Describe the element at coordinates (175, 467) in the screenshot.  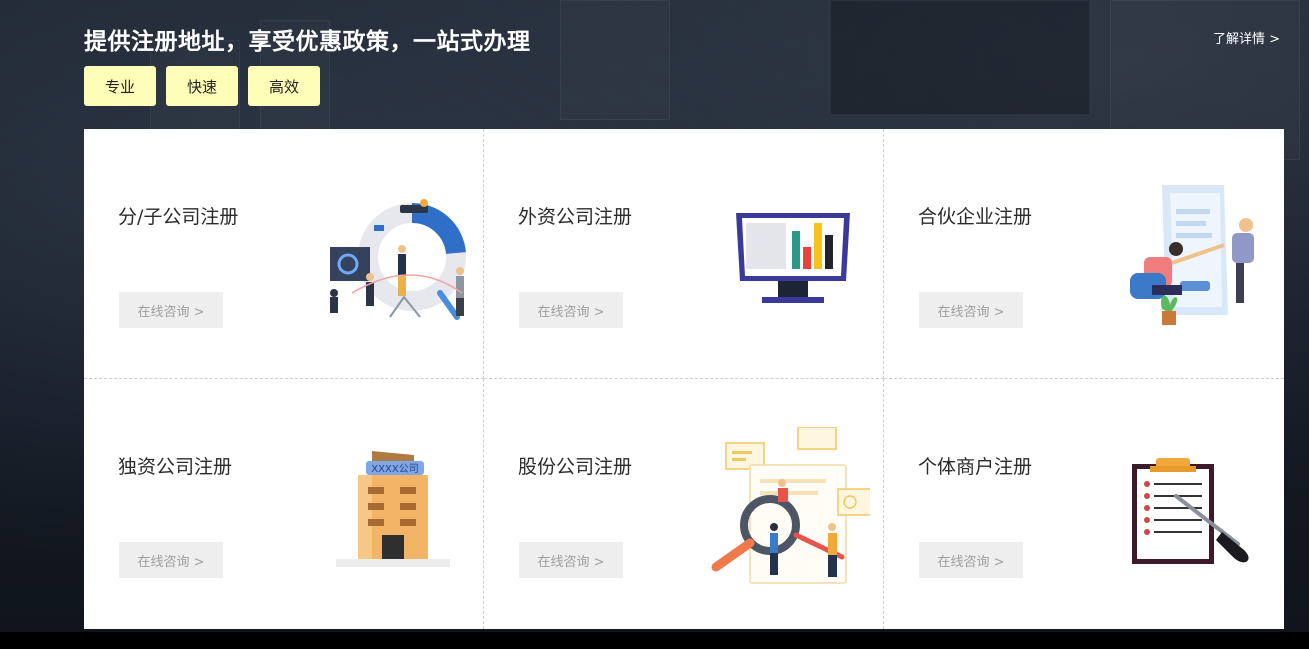
I see `card-title: 独资公司注册` at that location.